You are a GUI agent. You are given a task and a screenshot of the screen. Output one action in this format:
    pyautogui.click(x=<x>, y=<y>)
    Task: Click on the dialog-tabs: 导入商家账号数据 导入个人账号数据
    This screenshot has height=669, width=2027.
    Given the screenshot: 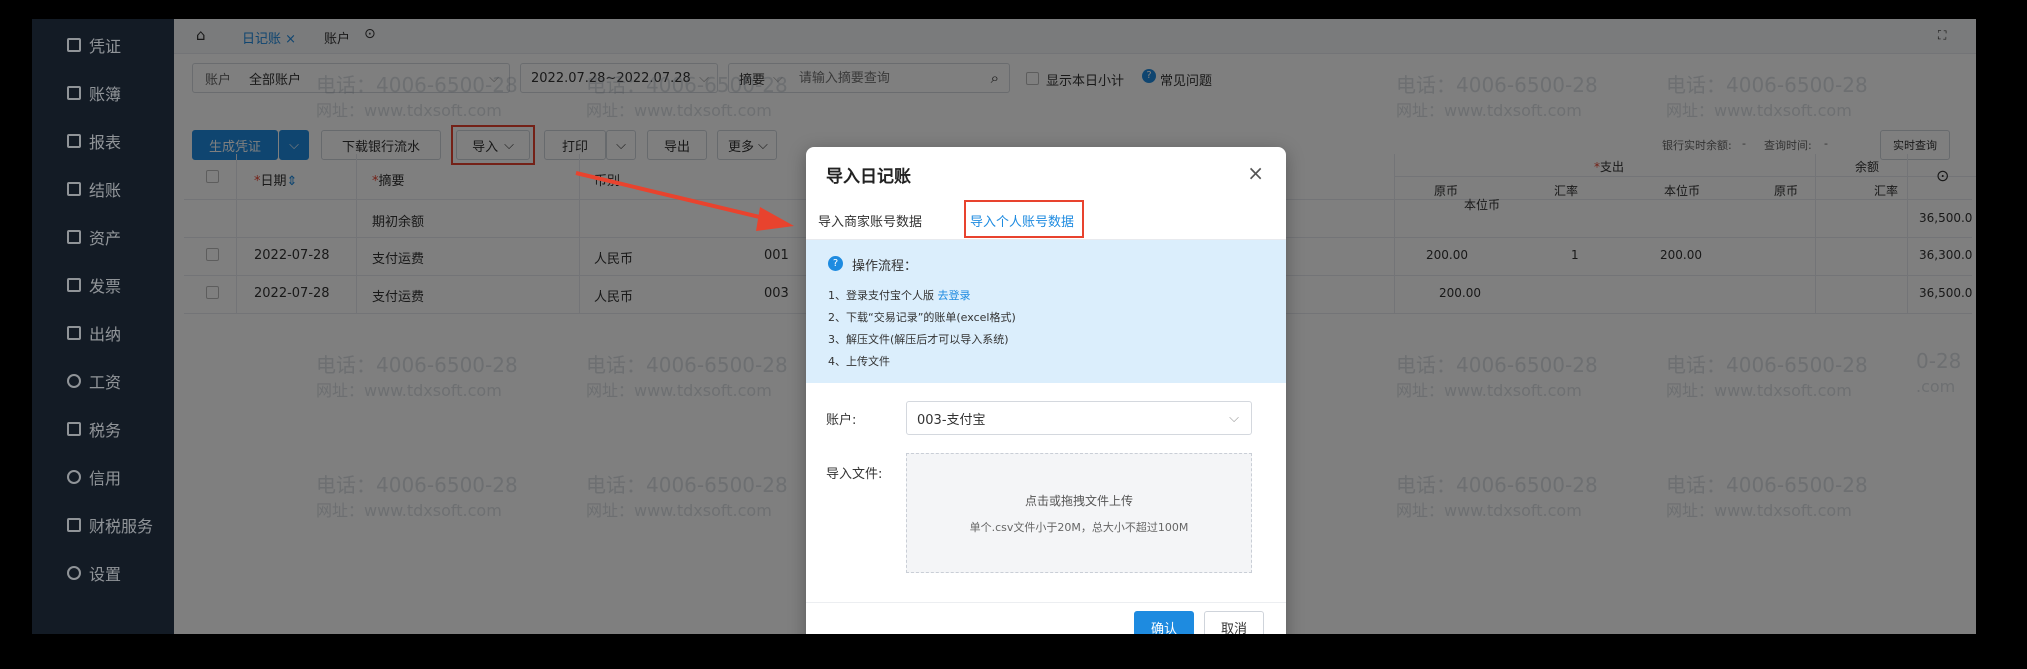 What is the action you would take?
    pyautogui.click(x=1046, y=218)
    